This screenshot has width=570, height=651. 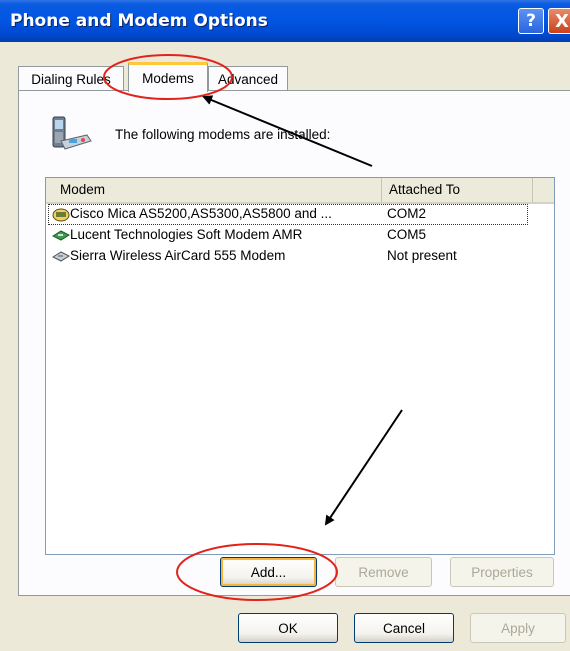 What do you see at coordinates (214, 190) in the screenshot?
I see `column-header-modem: Modem` at bounding box center [214, 190].